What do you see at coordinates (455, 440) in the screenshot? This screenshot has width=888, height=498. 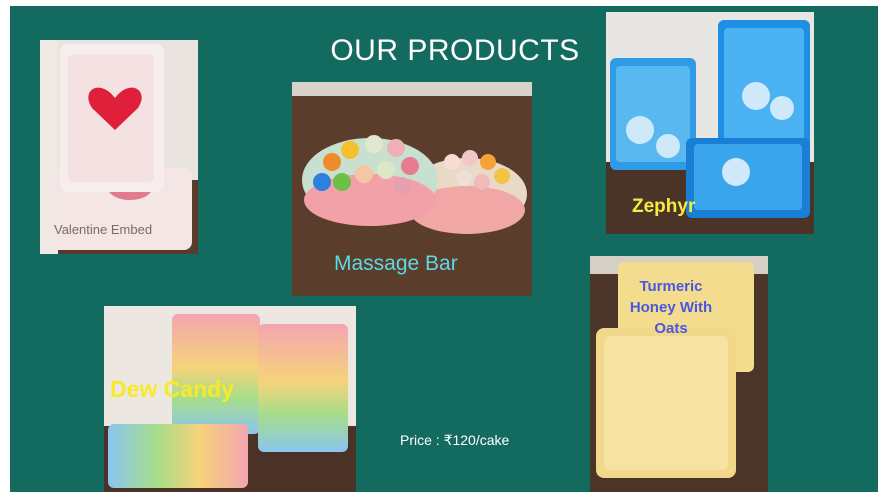 I see `price-text: Price : ₹120/cake` at bounding box center [455, 440].